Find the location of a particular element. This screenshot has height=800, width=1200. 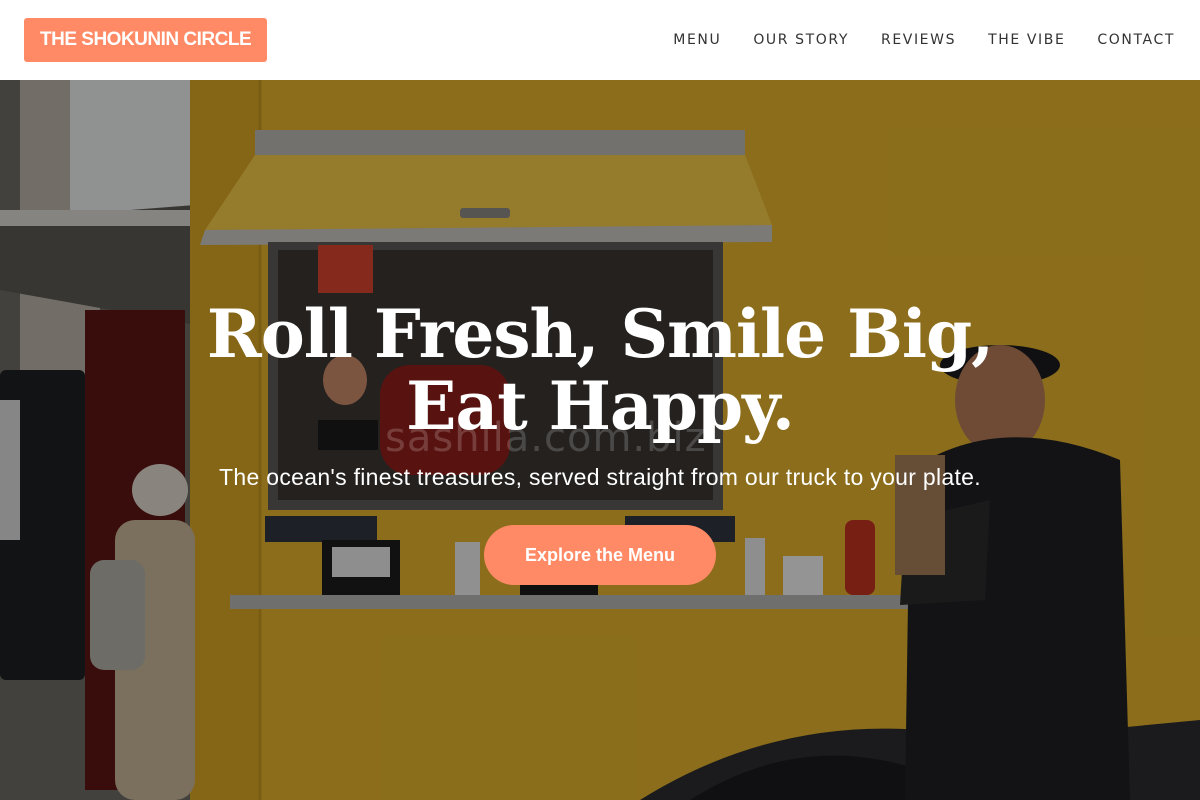

nav-item-the-vibe: THE VIBE is located at coordinates (1026, 40).